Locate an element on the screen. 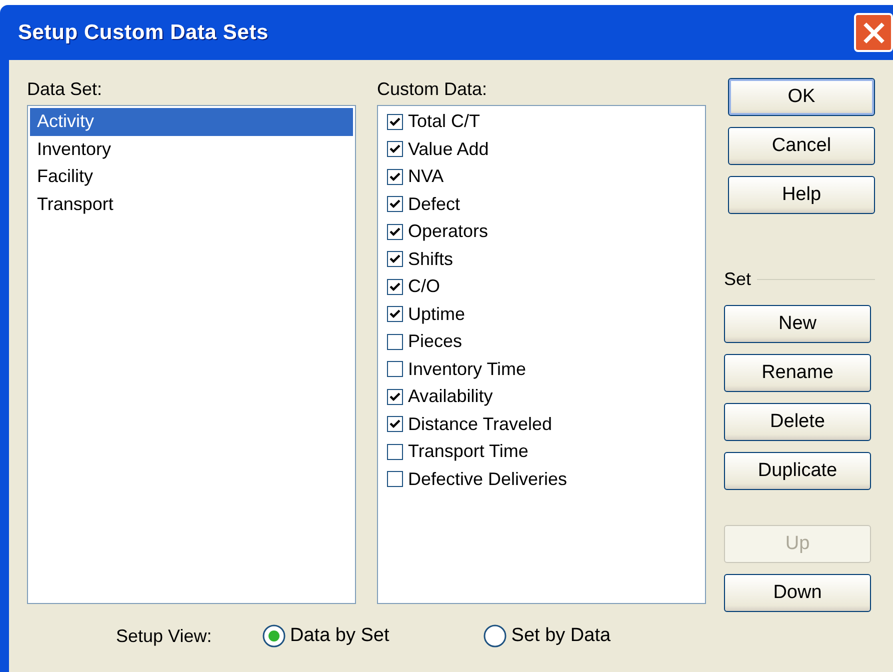 This screenshot has width=893, height=672. group-label: Set is located at coordinates (738, 279).